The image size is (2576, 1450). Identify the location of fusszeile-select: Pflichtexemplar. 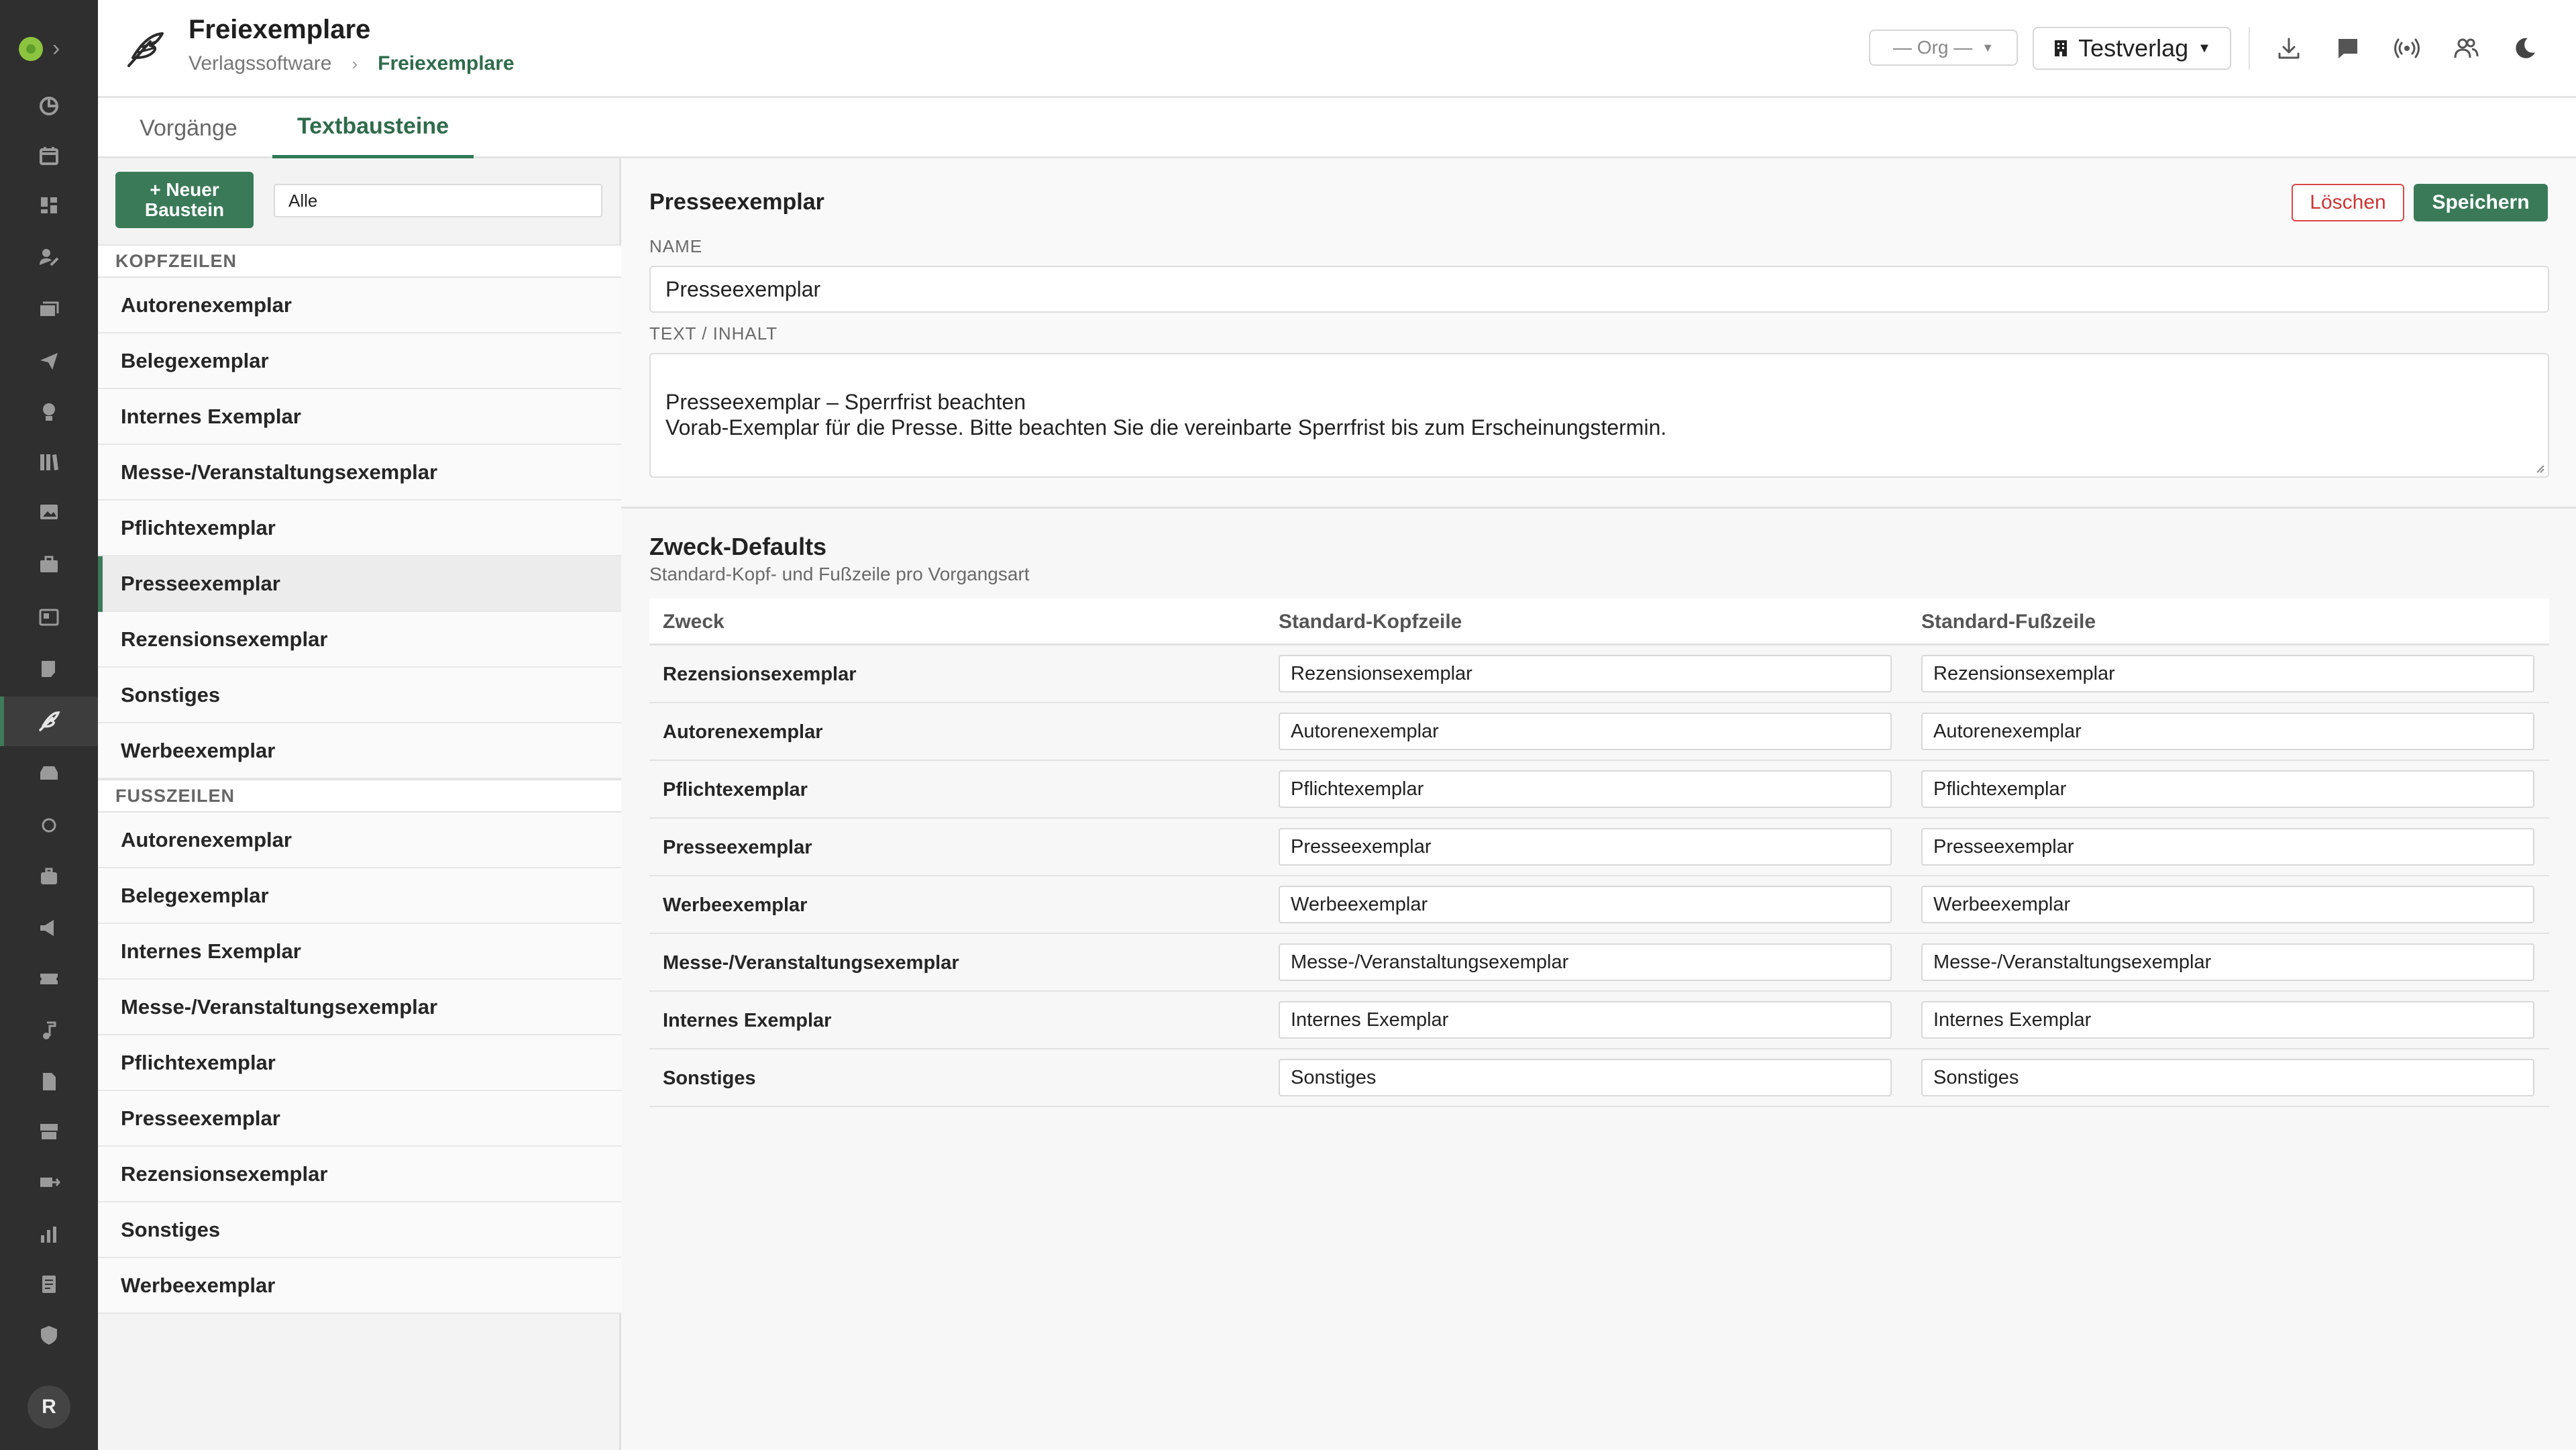
(2227, 789).